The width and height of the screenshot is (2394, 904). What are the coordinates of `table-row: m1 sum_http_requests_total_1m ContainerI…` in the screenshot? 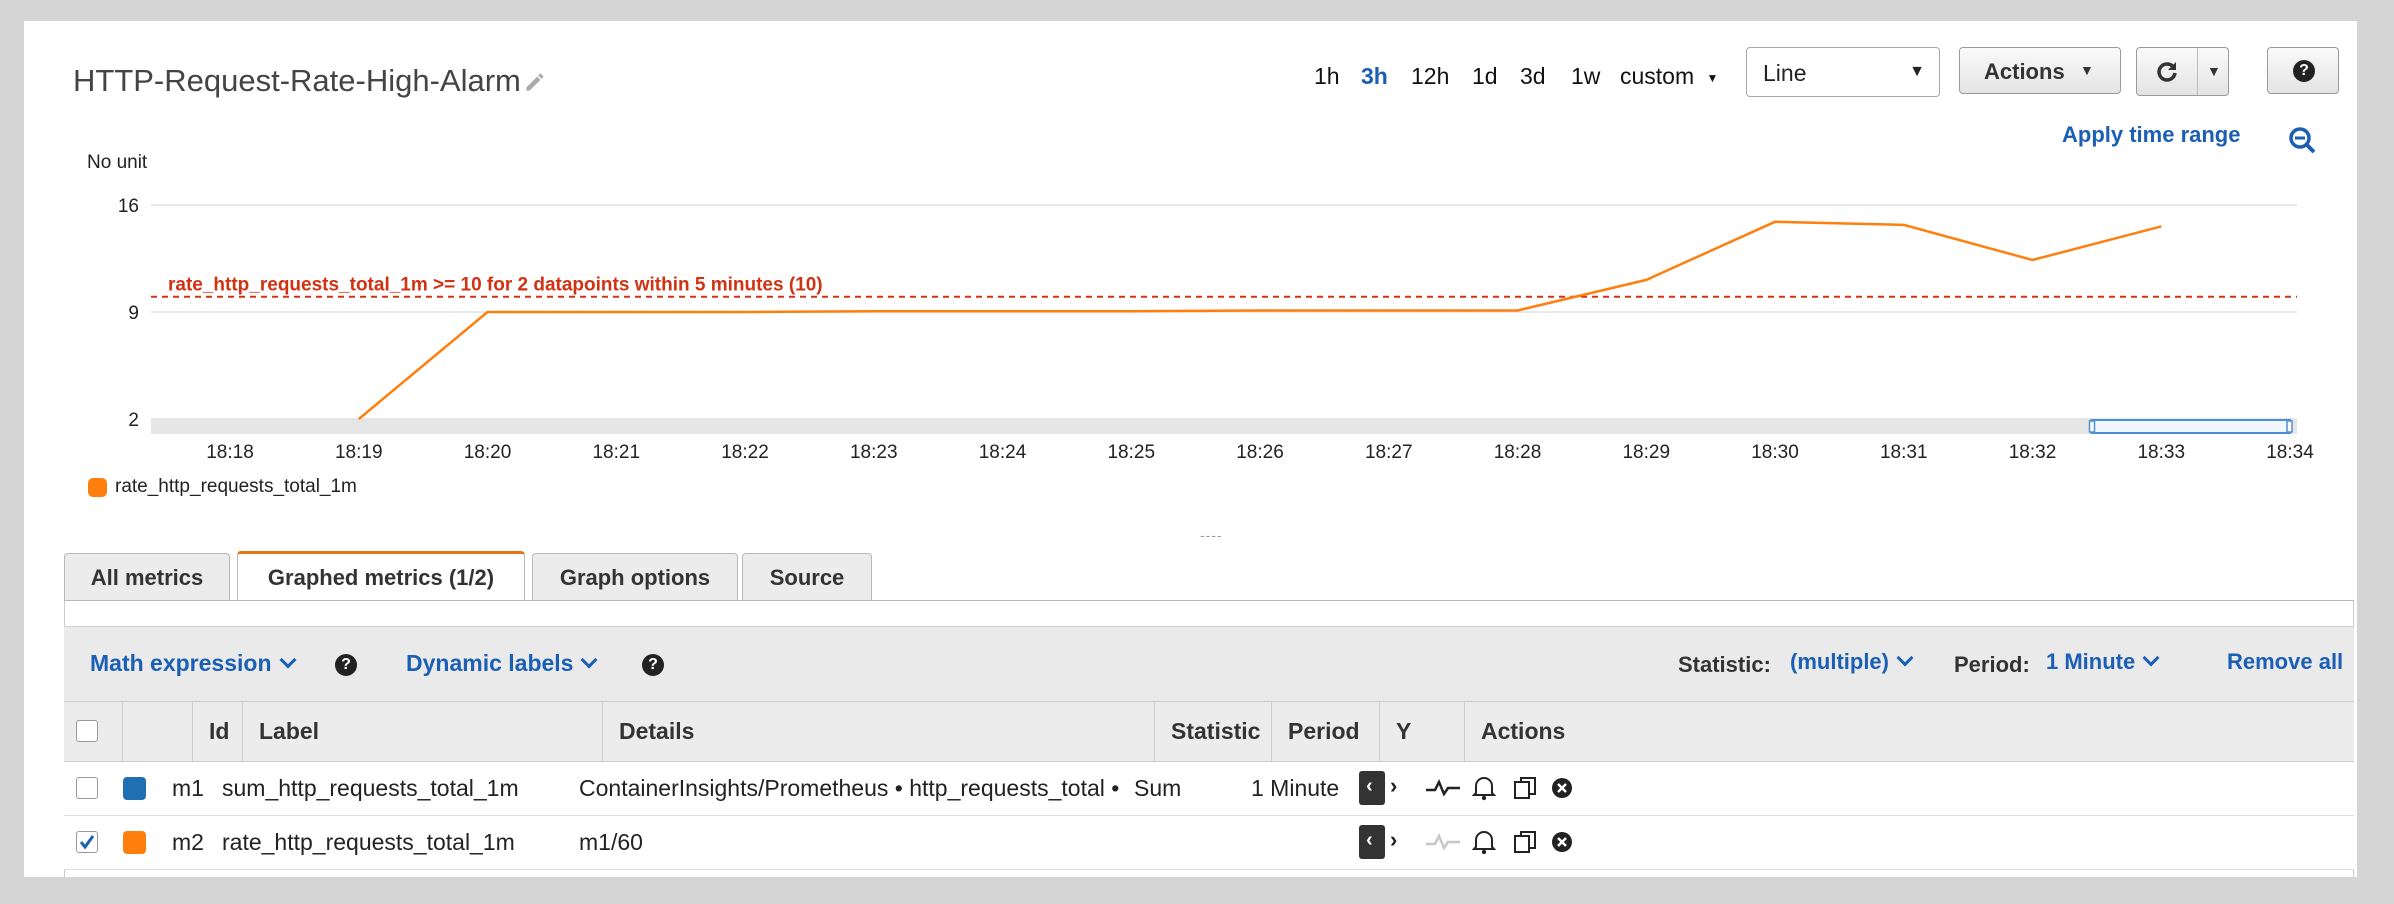 It's located at (1209, 789).